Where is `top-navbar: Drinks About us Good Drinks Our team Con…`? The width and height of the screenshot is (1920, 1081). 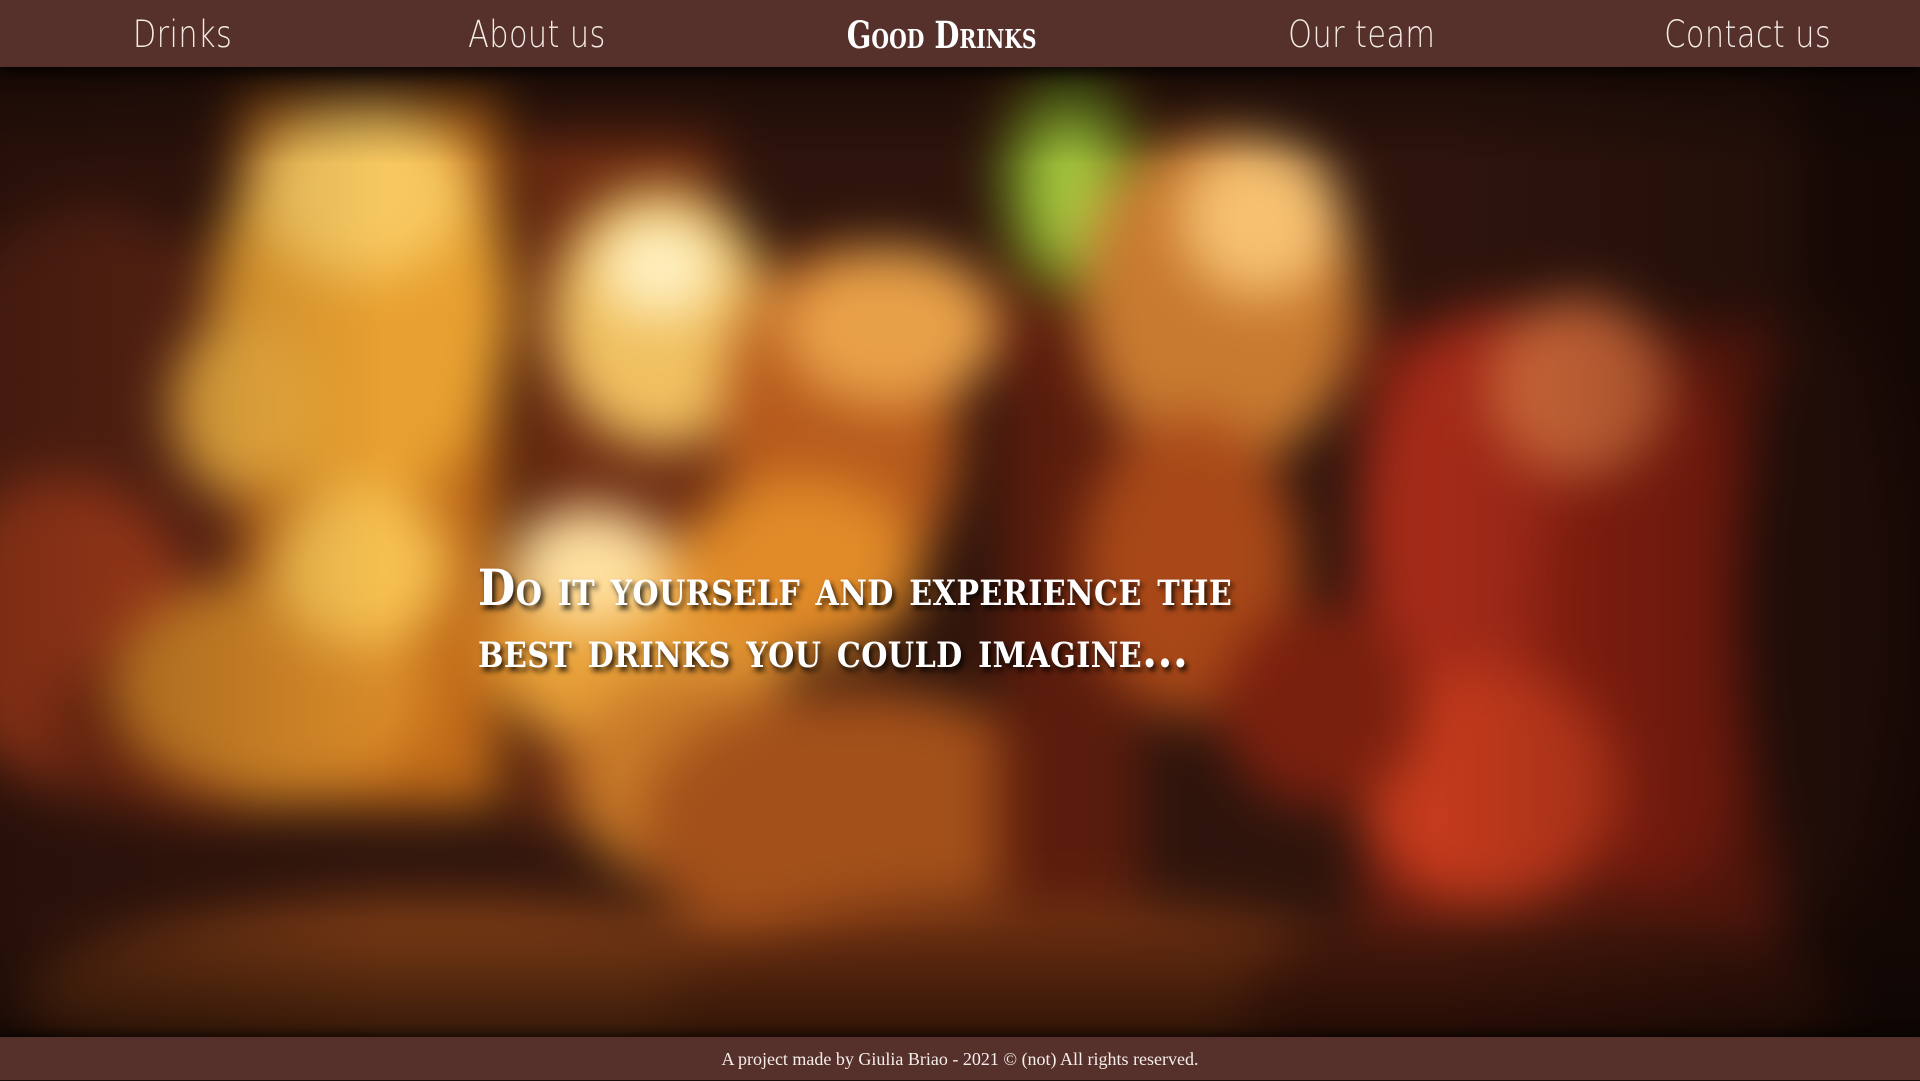 top-navbar: Drinks About us Good Drinks Our team Con… is located at coordinates (960, 33).